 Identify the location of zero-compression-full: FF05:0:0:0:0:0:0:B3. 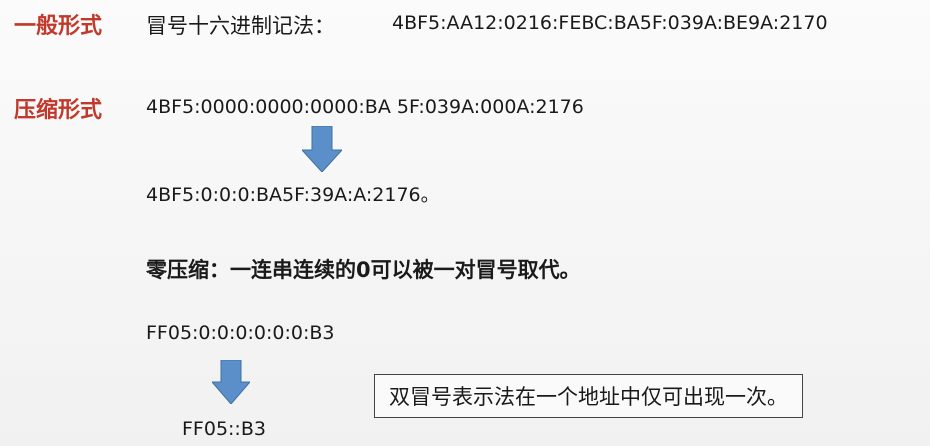
(240, 333).